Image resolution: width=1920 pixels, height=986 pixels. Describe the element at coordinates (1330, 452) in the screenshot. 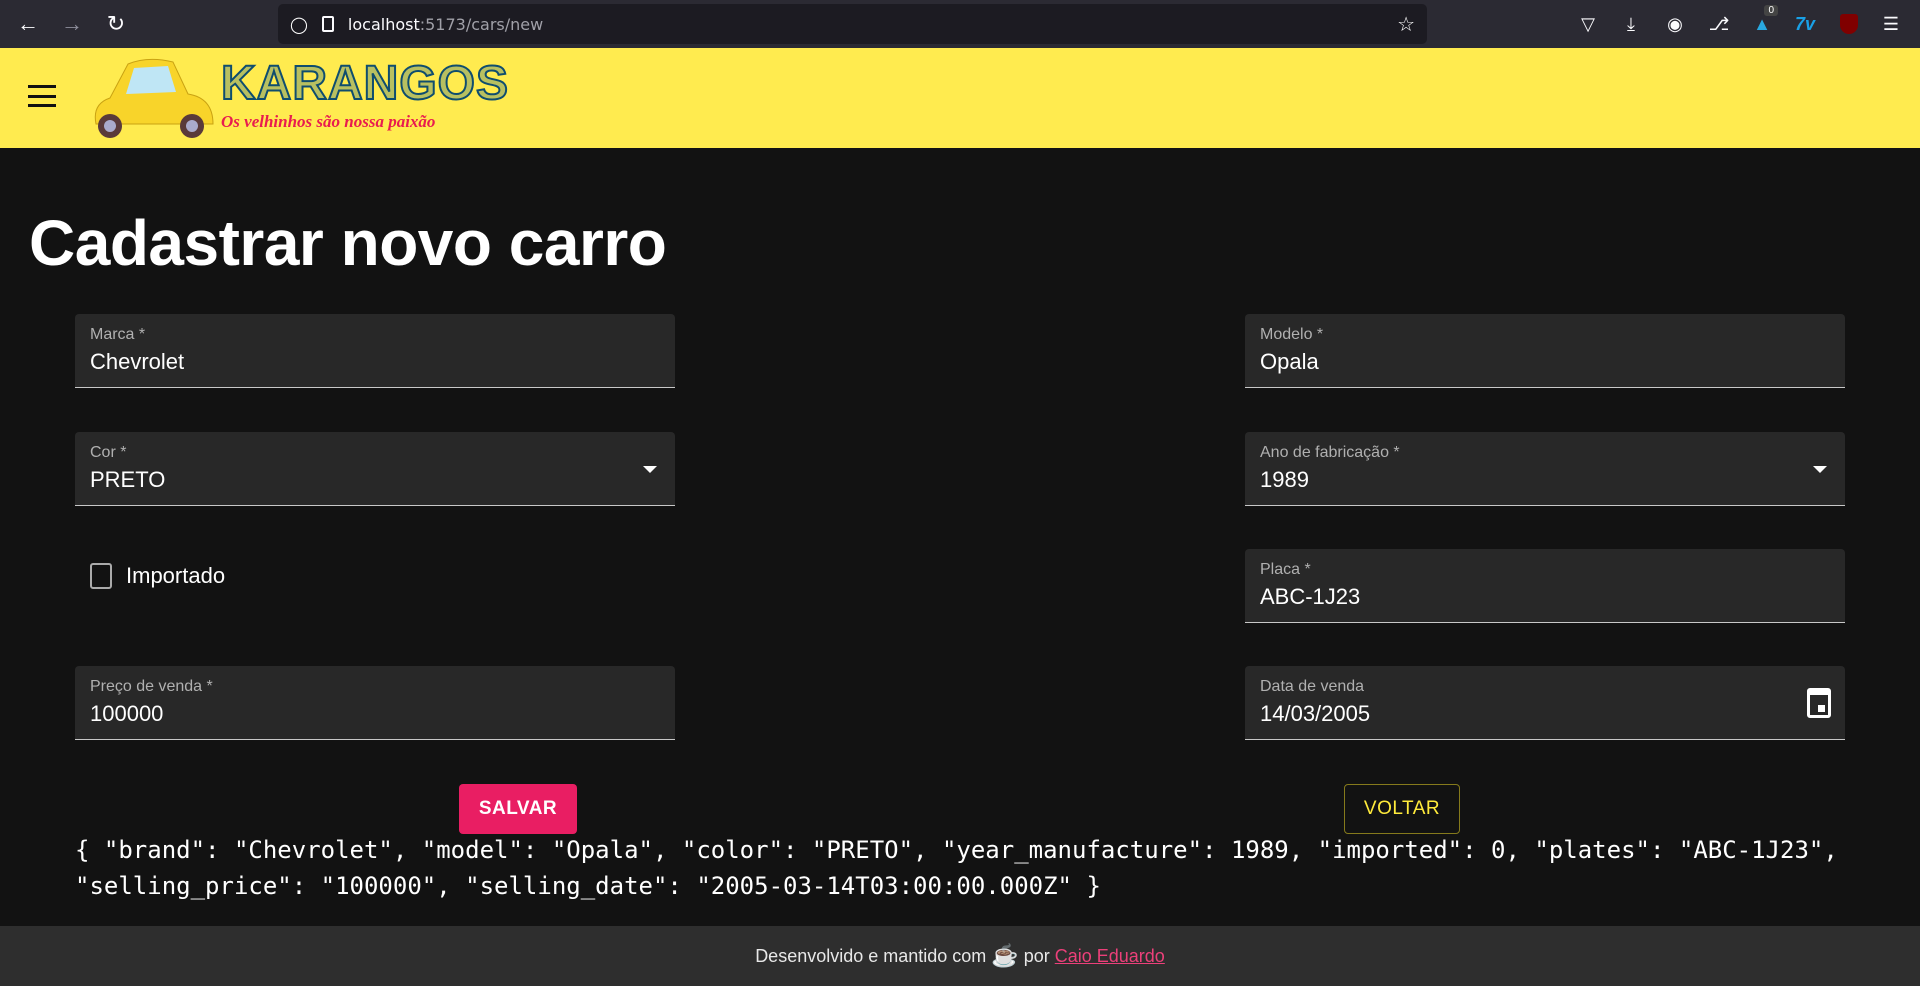

I see `year-label: Ano de fabricação *` at that location.